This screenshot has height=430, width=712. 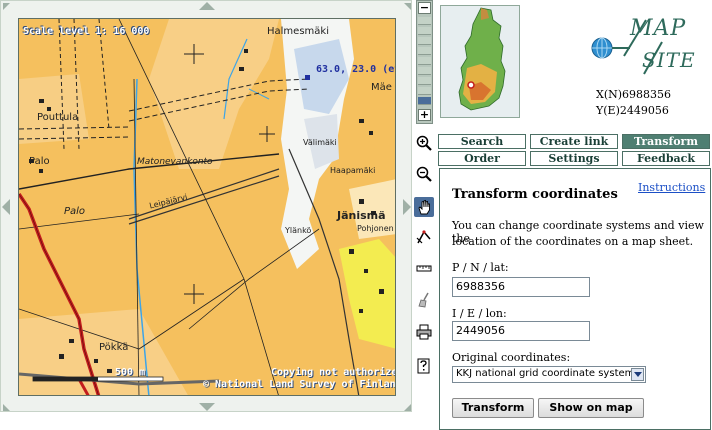 What do you see at coordinates (591, 408) in the screenshot?
I see `show-on-map-button: Show on map` at bounding box center [591, 408].